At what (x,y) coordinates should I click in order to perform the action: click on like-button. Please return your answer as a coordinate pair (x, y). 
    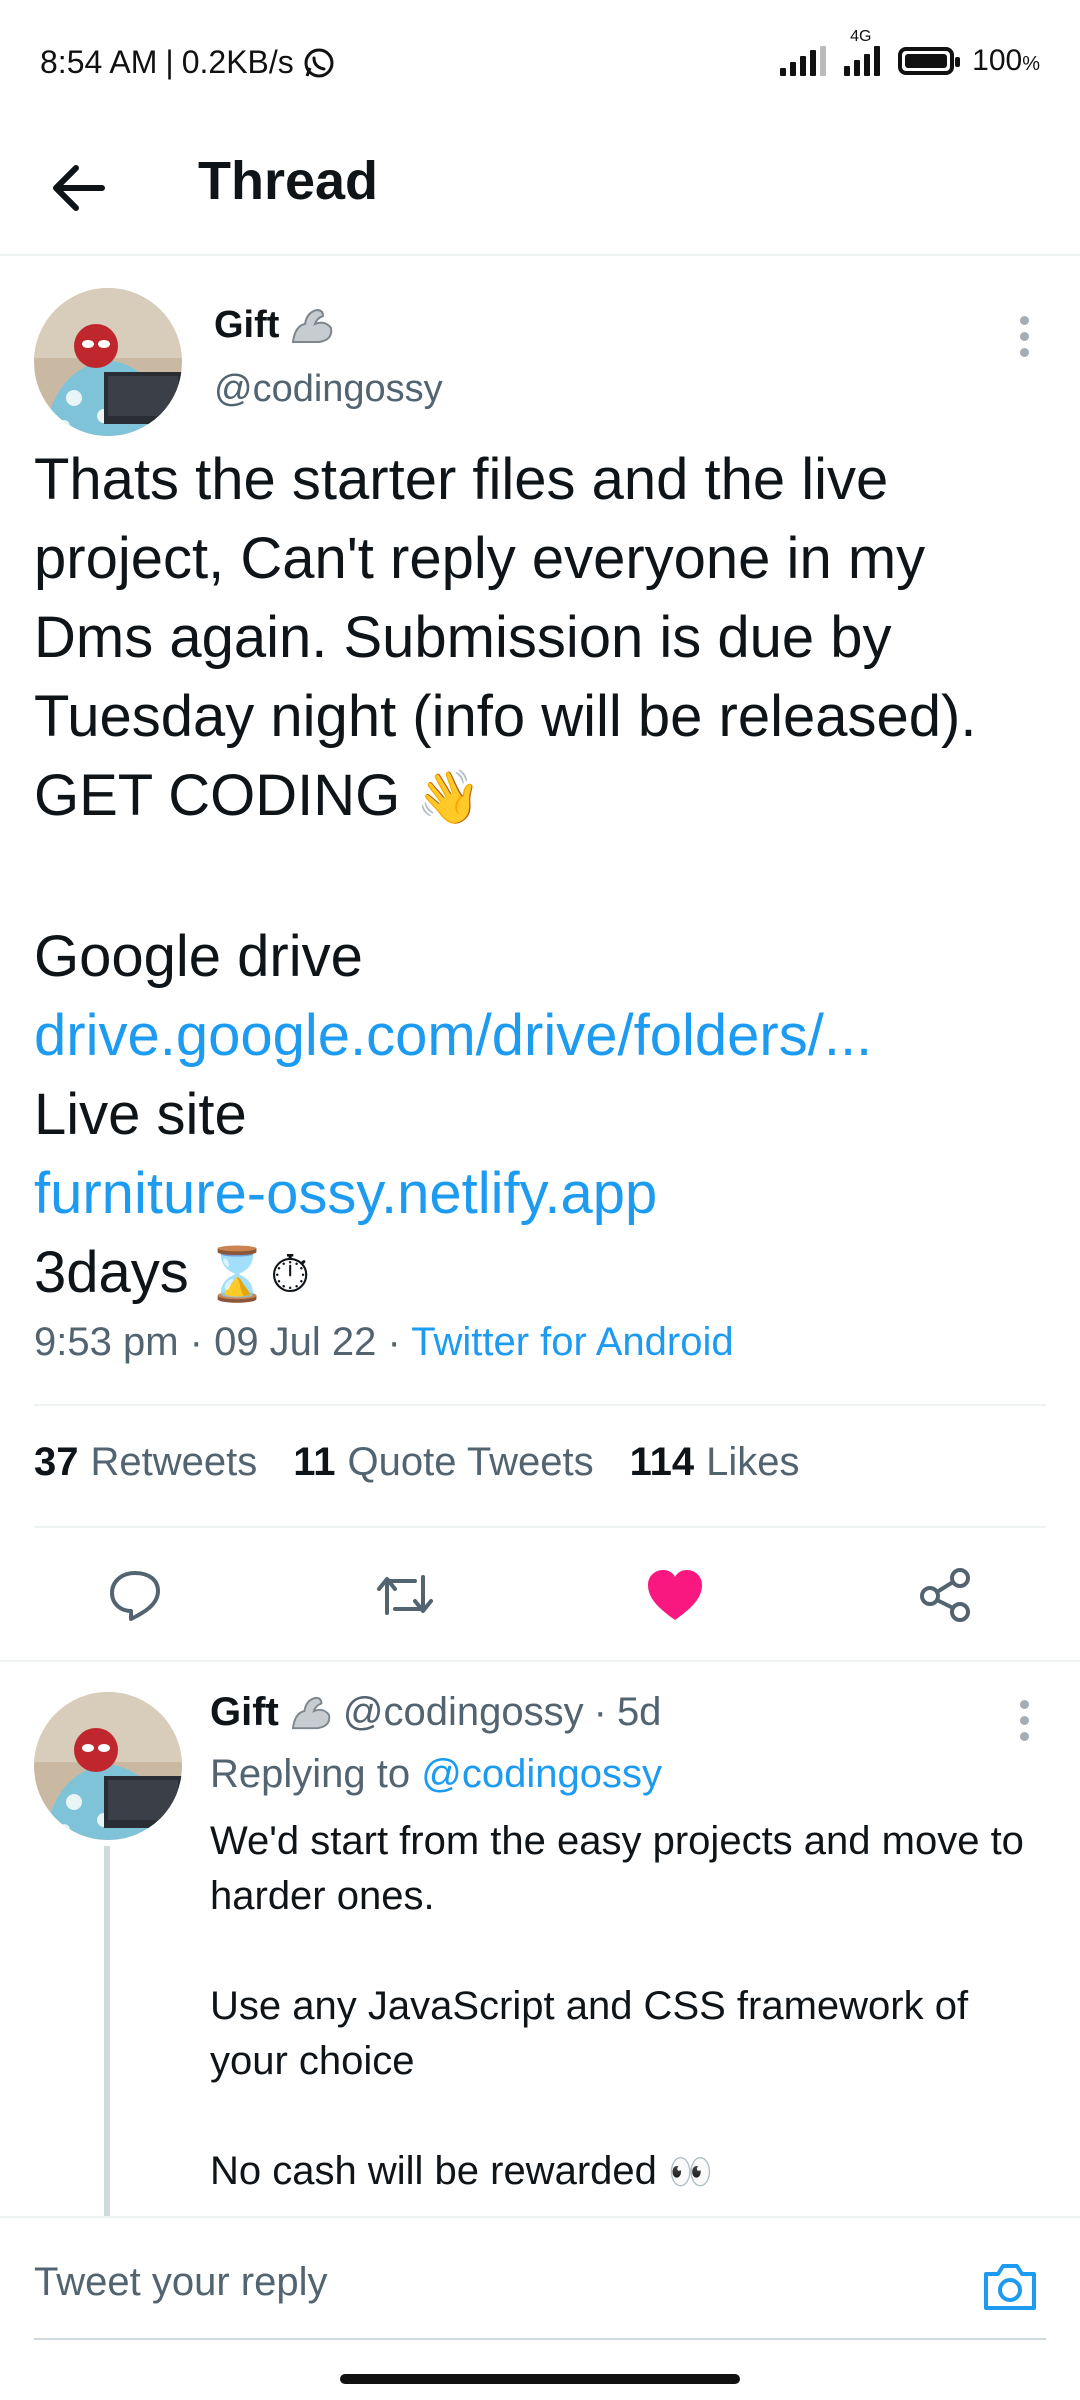
    Looking at the image, I should click on (675, 1595).